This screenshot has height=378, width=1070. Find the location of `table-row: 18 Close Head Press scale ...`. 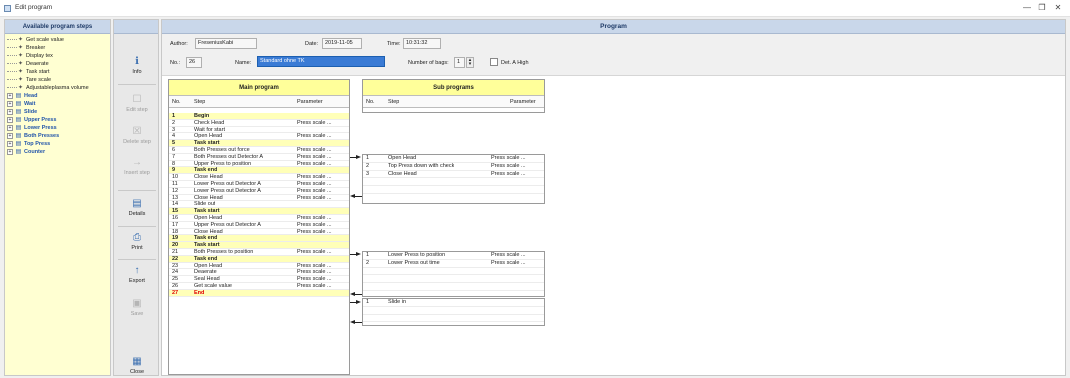

table-row: 18 Close Head Press scale ... is located at coordinates (259, 232).